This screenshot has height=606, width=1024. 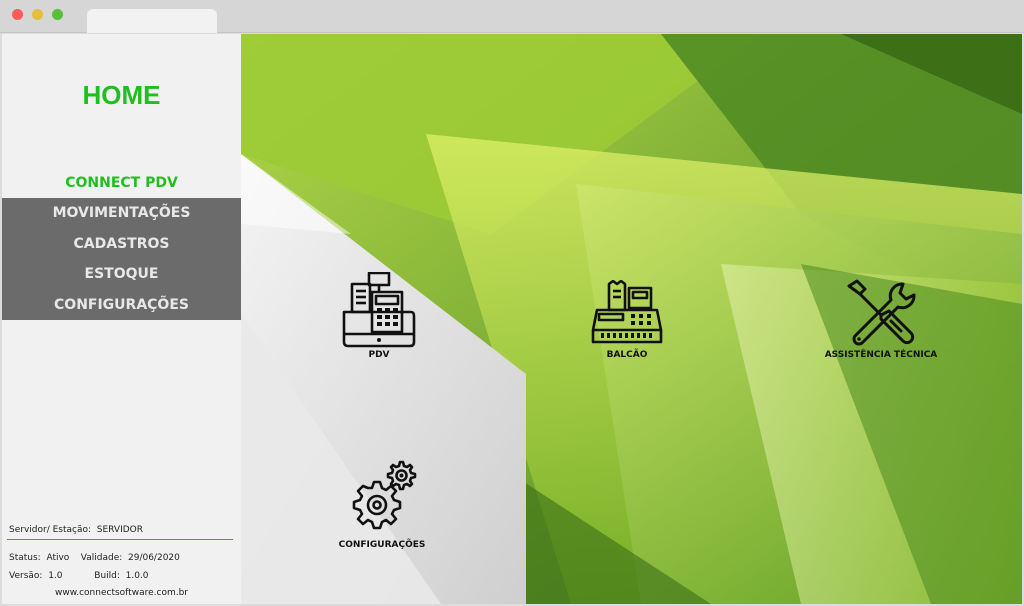 I want to click on tile-balcao: BALCÃO, so click(x=627, y=320).